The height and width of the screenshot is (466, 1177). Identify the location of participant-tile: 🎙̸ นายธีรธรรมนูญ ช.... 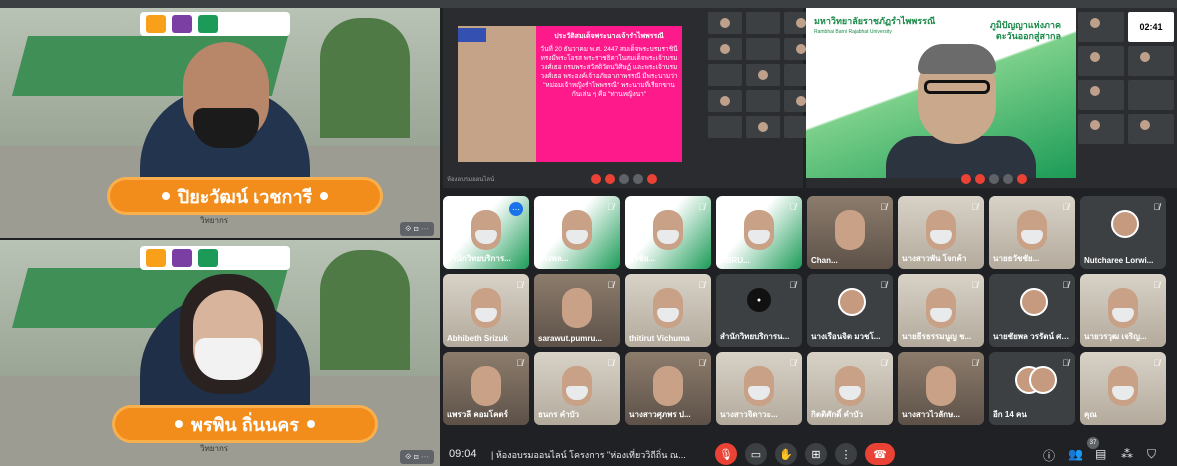
(941, 310).